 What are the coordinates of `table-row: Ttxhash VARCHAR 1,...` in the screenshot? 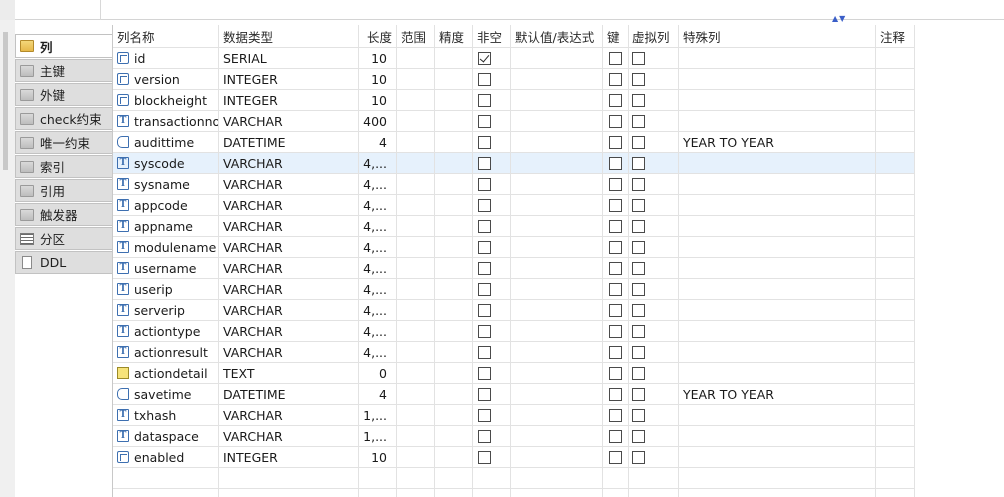 It's located at (514, 415).